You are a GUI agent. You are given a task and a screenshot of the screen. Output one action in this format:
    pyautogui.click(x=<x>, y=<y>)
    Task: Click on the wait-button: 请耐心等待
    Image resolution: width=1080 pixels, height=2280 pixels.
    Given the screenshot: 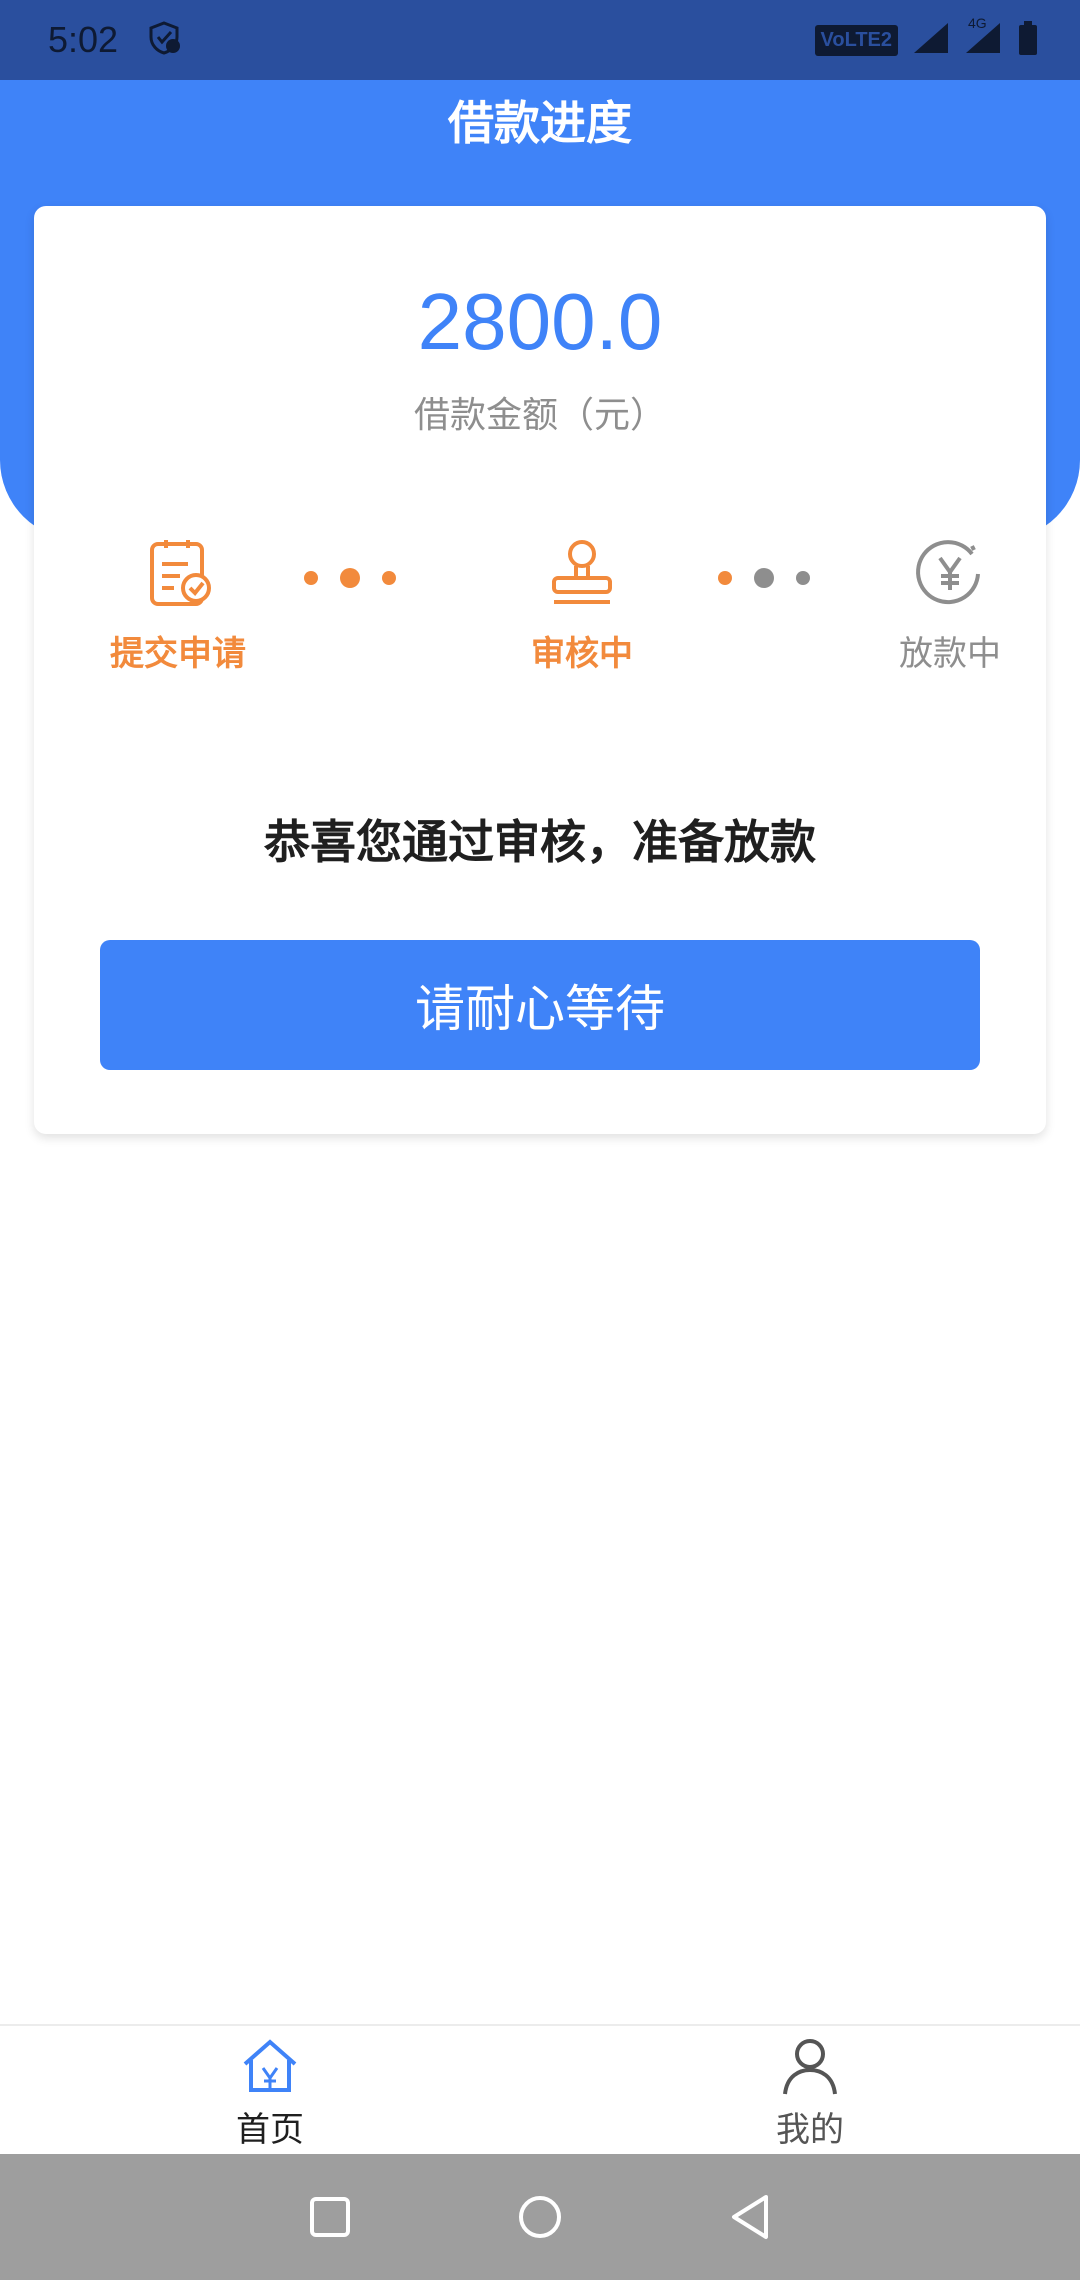 What is the action you would take?
    pyautogui.click(x=540, y=1005)
    